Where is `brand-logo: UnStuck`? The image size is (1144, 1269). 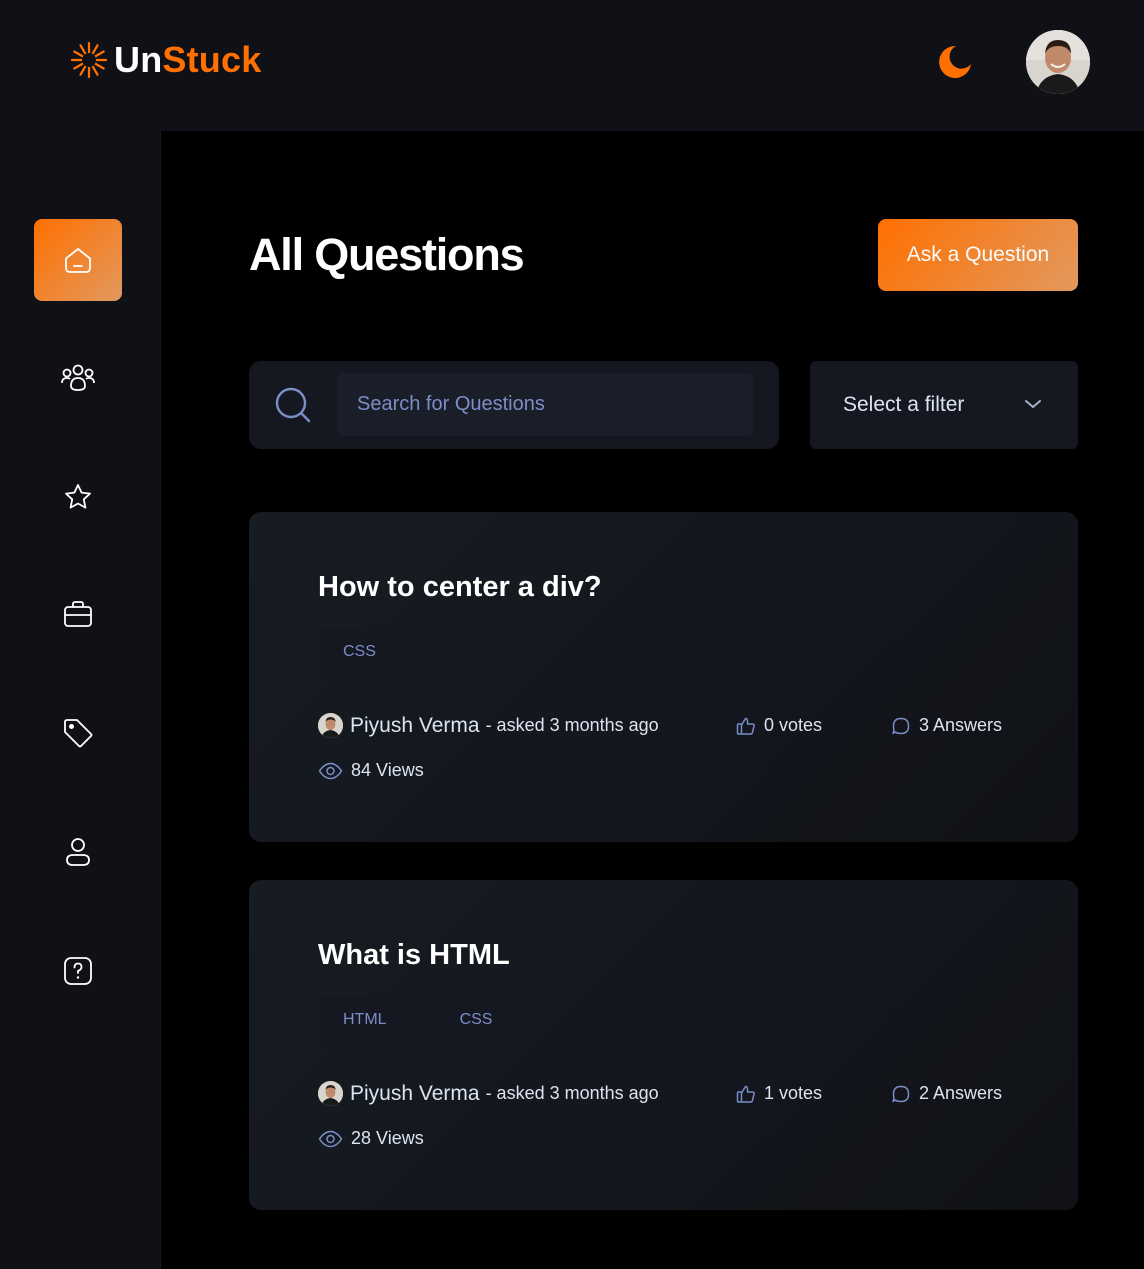 brand-logo: UnStuck is located at coordinates (165, 60).